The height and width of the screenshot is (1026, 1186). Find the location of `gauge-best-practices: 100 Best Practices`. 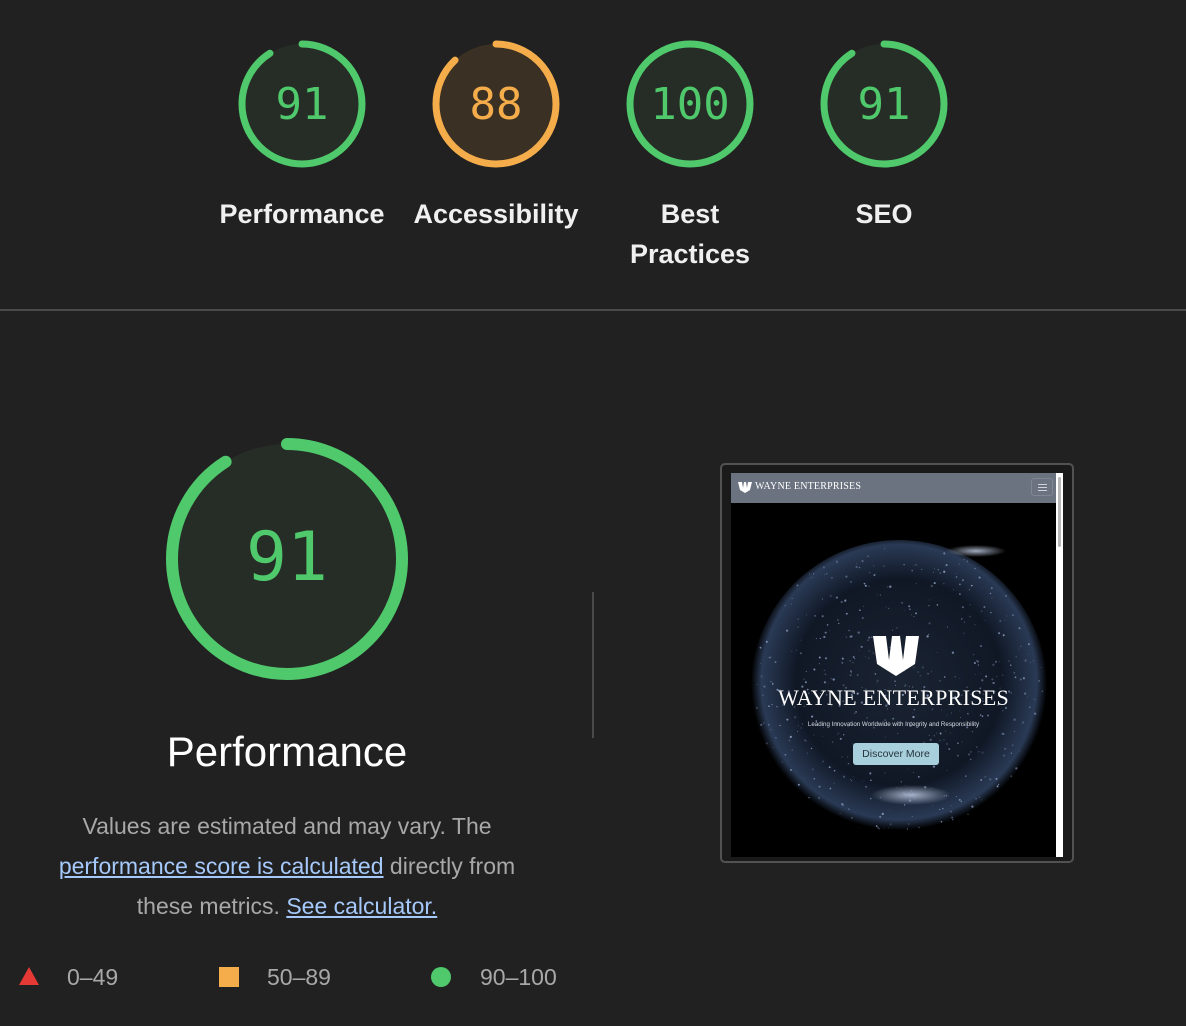

gauge-best-practices: 100 Best Practices is located at coordinates (690, 156).